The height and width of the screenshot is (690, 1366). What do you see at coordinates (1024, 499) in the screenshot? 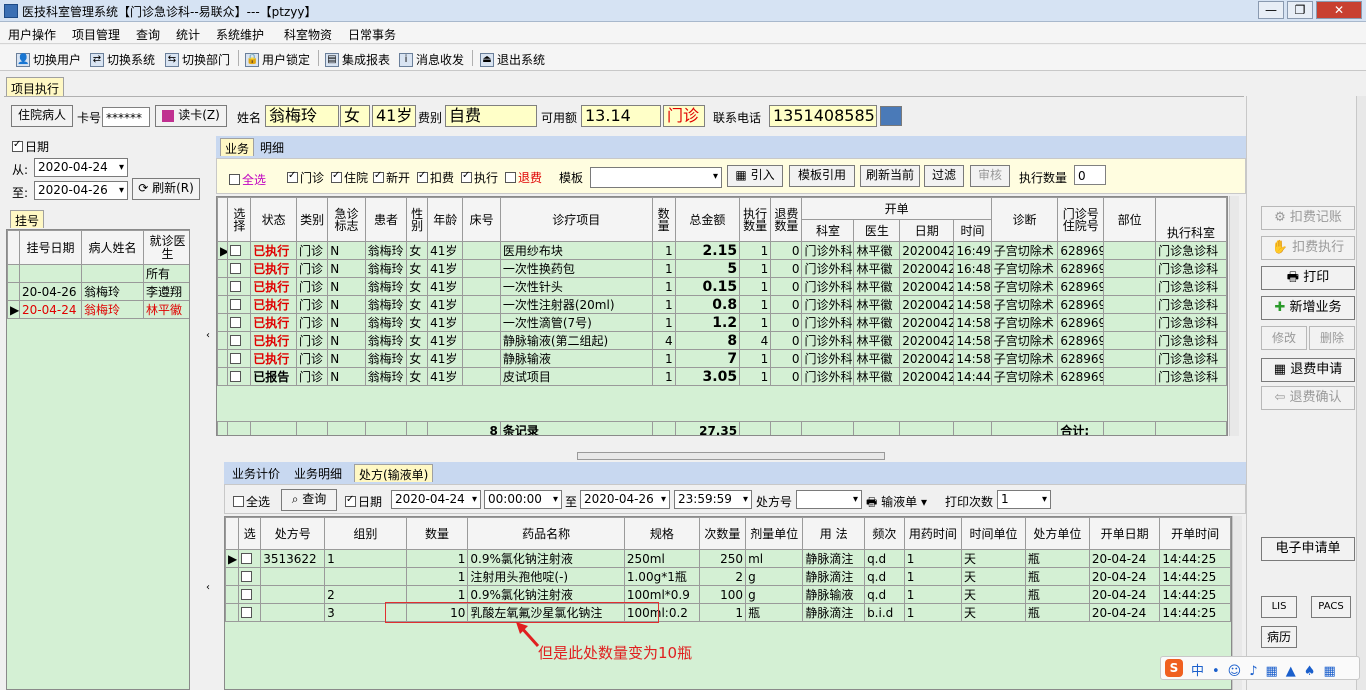
I see `print-count-input: 1` at bounding box center [1024, 499].